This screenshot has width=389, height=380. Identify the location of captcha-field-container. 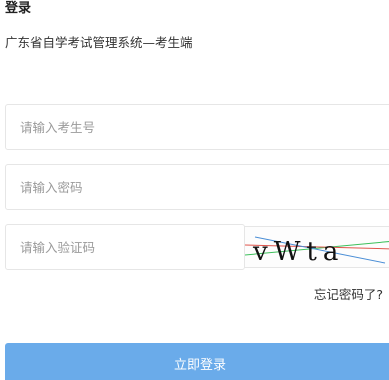
(125, 247).